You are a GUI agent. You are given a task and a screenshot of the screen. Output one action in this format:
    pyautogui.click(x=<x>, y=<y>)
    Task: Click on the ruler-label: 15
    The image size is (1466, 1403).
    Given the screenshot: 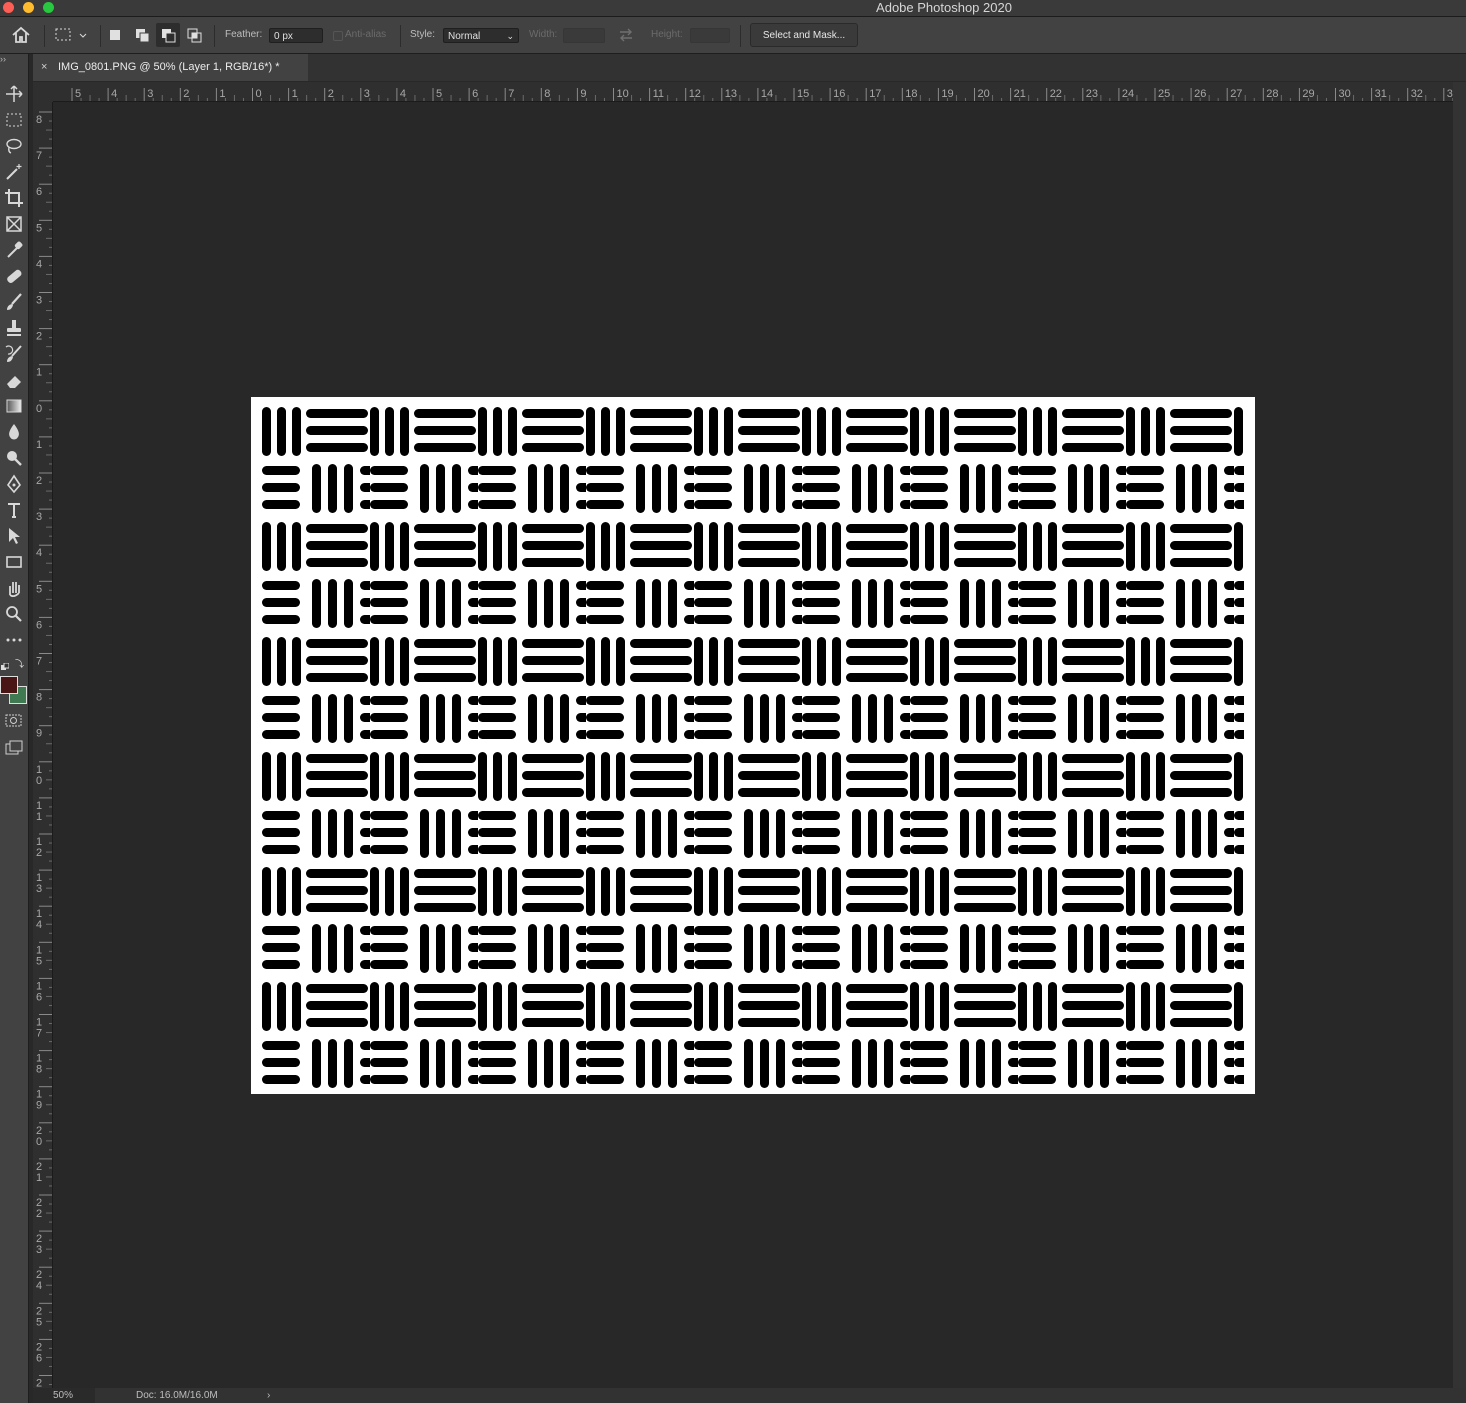 What is the action you would take?
    pyautogui.click(x=803, y=94)
    